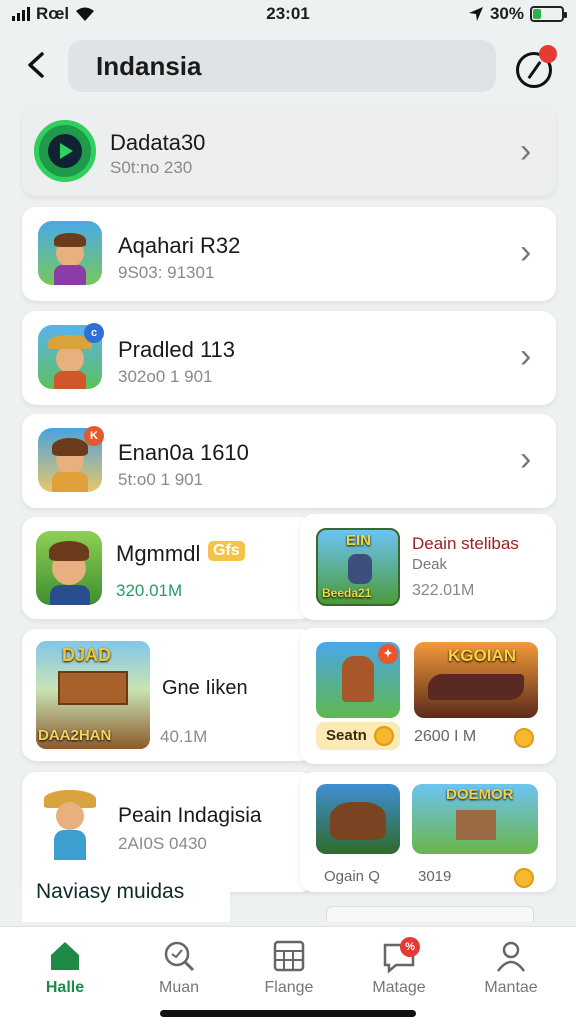 This screenshot has width=576, height=1024. I want to click on tag-badge: Gfs, so click(226, 551).